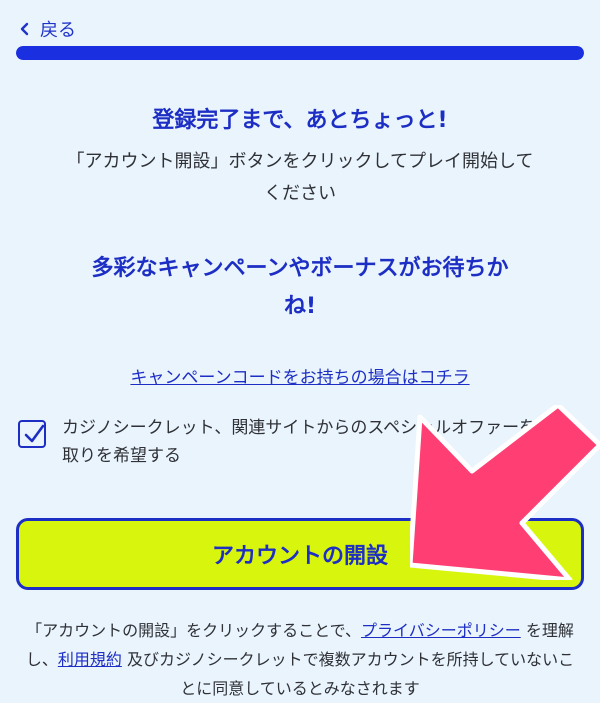  What do you see at coordinates (194, 630) in the screenshot?
I see `legal-text-1: 「アカウントの開設」をクリックすることで、` at bounding box center [194, 630].